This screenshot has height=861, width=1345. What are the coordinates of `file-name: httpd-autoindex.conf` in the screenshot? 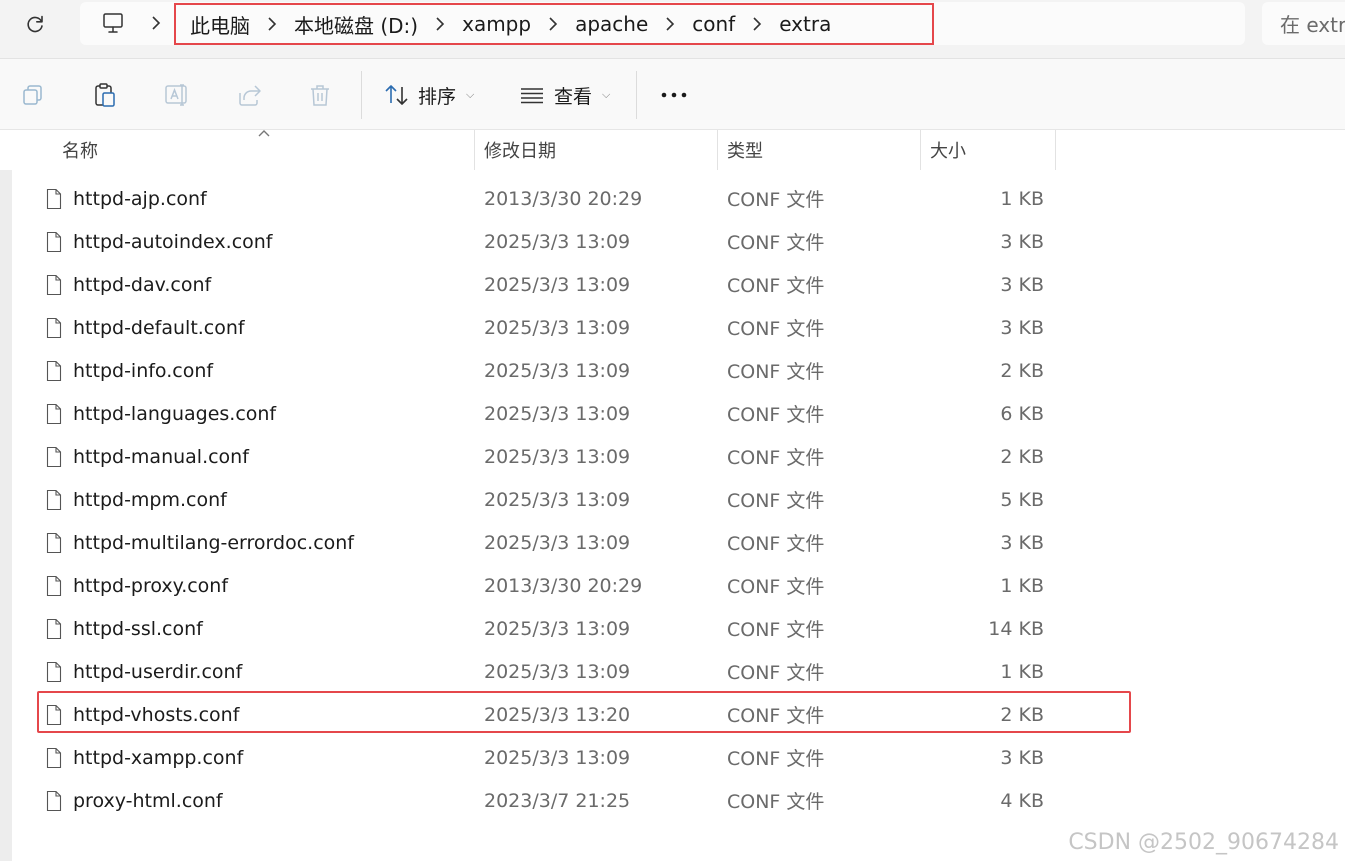 It's located at (173, 241).